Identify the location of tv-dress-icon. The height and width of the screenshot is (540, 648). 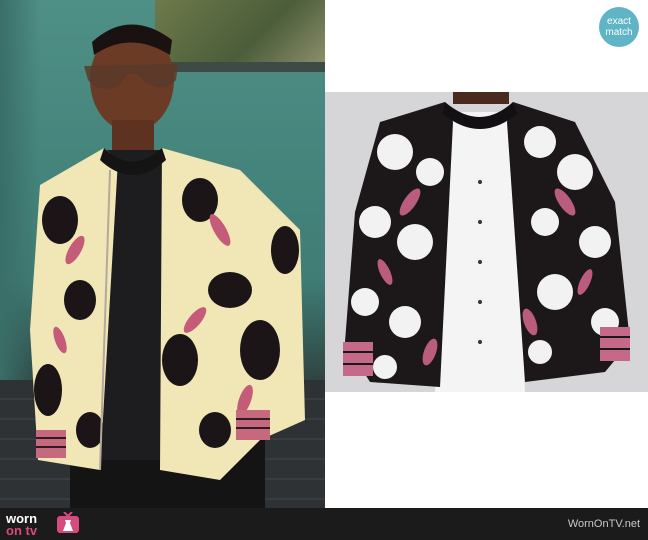
(68, 522).